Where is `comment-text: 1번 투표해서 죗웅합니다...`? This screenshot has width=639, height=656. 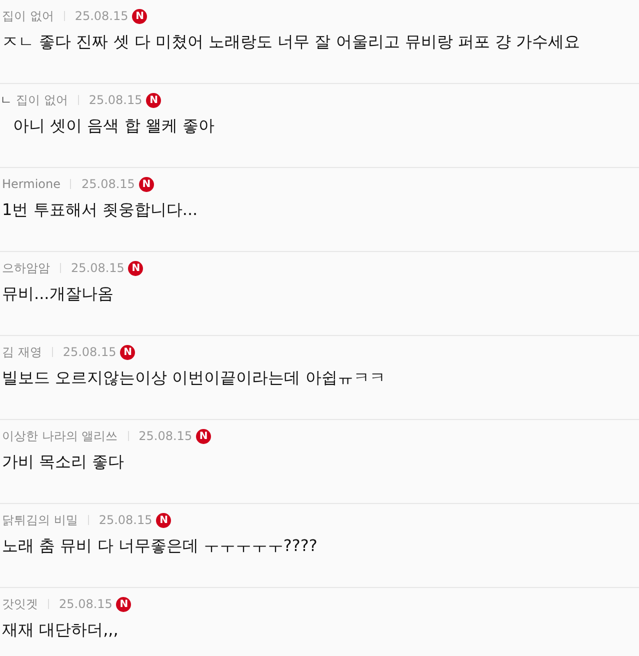 comment-text: 1번 투표해서 죗웅합니다... is located at coordinates (100, 210).